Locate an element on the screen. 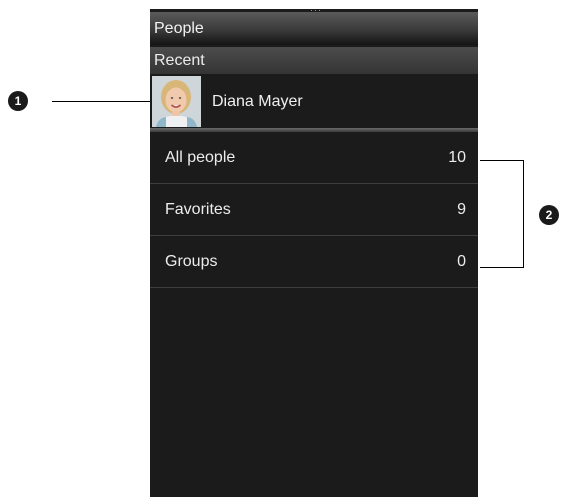 The width and height of the screenshot is (562, 497). contact-name: Diana Mayer is located at coordinates (257, 101).